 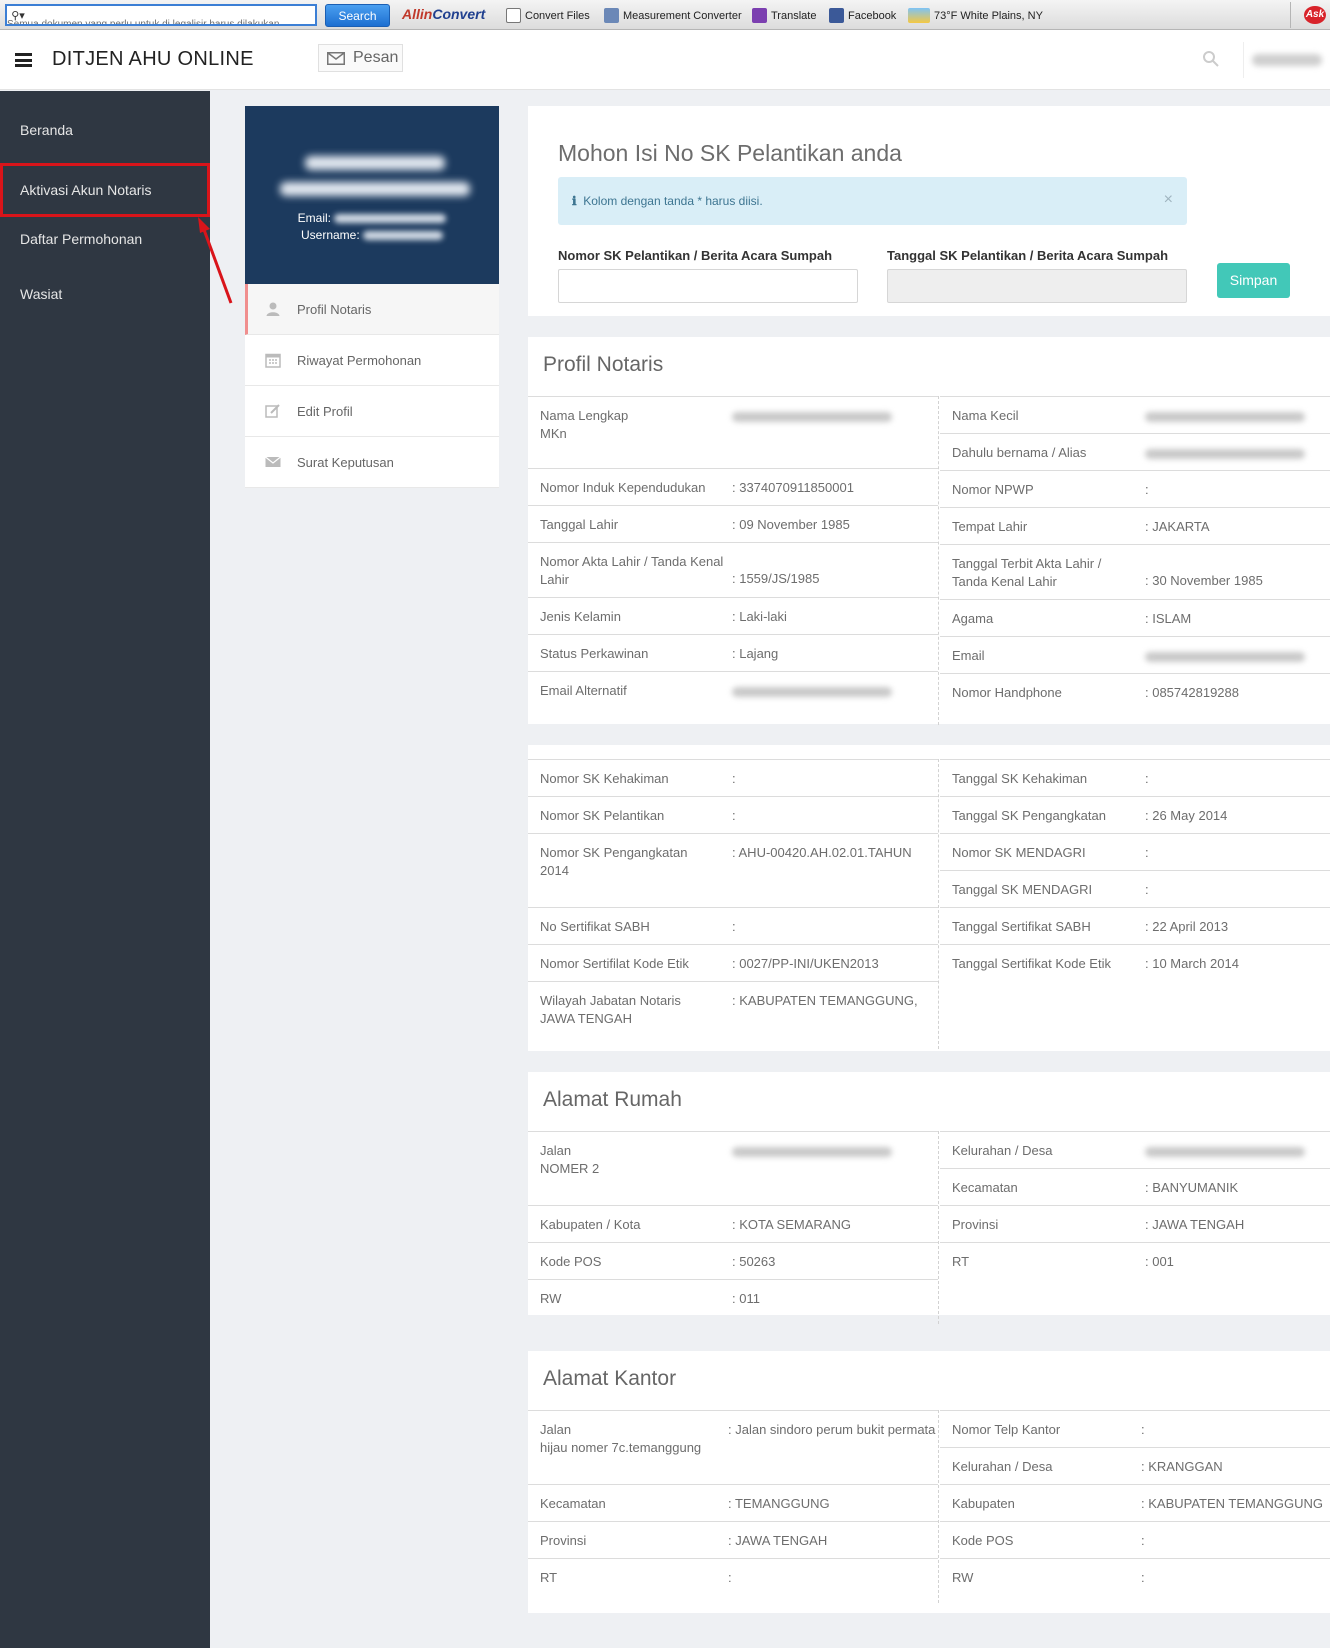 What do you see at coordinates (673, 201) in the screenshot?
I see `info-alert-message: Kolom dengan tanda * harus diisi.` at bounding box center [673, 201].